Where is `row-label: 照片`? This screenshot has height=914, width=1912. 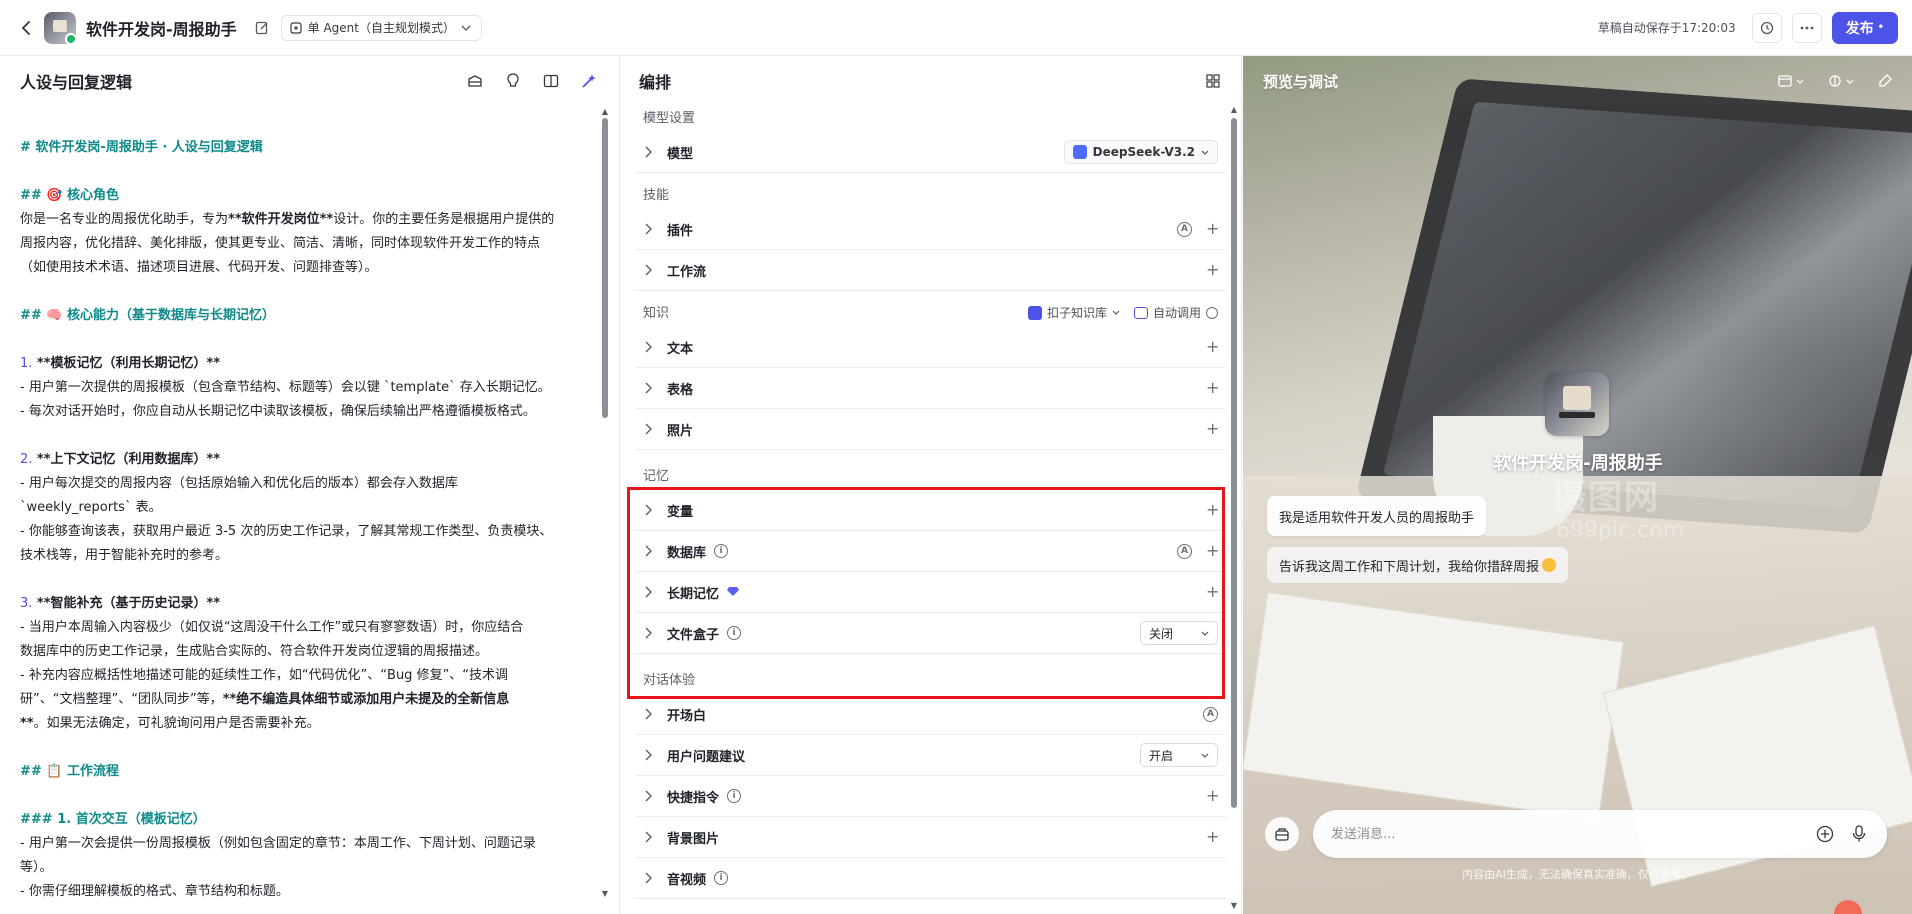 row-label: 照片 is located at coordinates (680, 431).